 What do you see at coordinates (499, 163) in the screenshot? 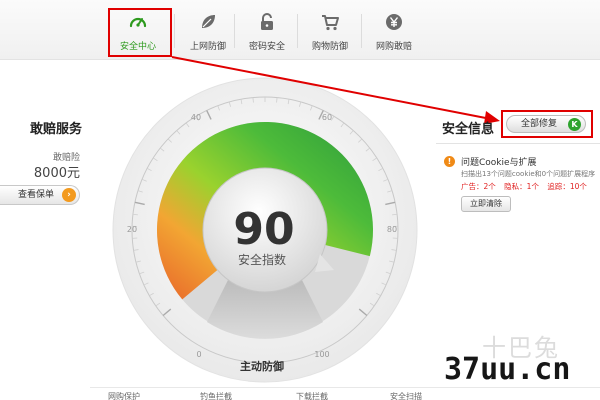
I see `issue-title: 问题Cookie与扩展` at bounding box center [499, 163].